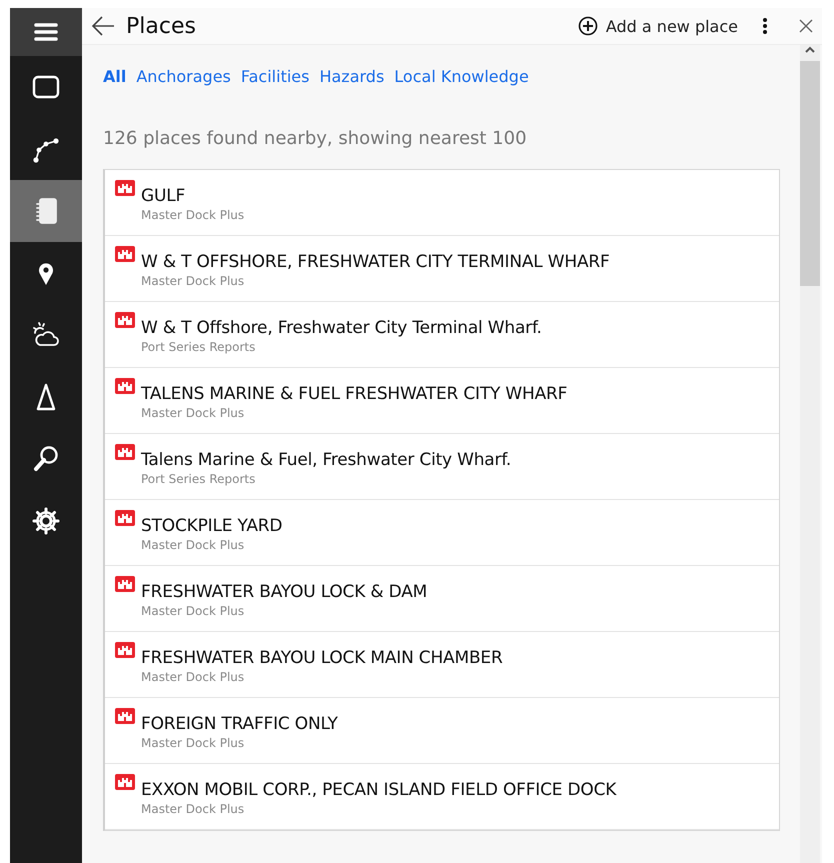 This screenshot has height=863, width=834. Describe the element at coordinates (103, 26) in the screenshot. I see `back-arrow-icon` at that location.